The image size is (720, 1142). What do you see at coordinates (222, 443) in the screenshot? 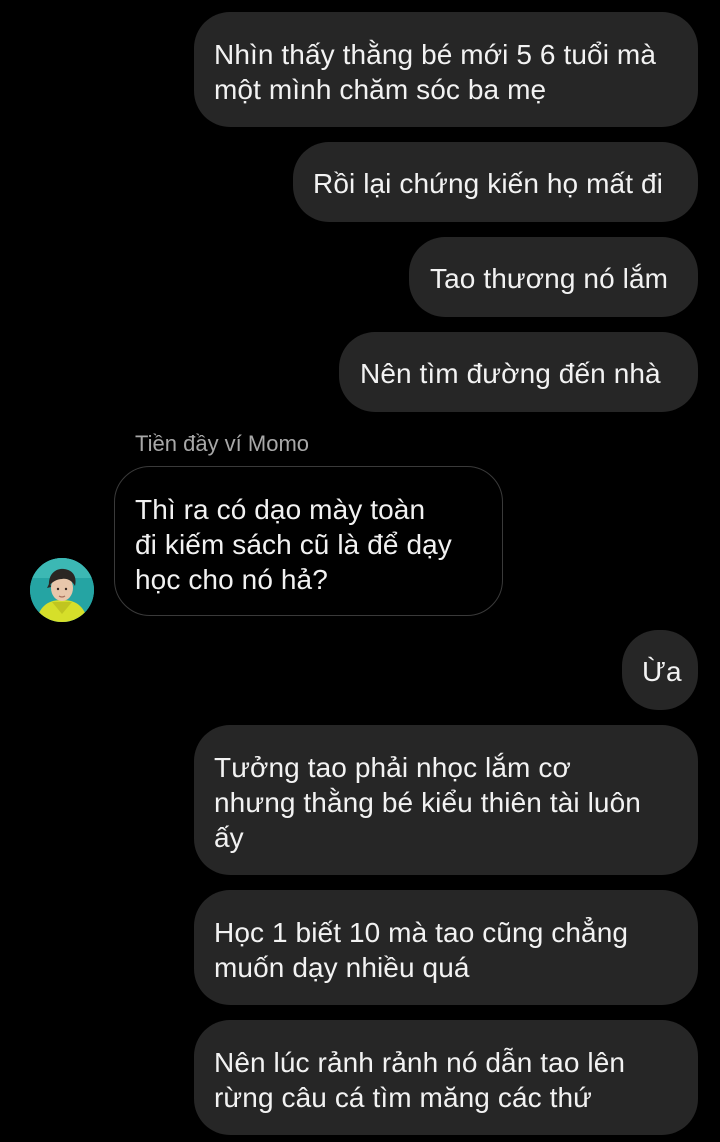
I see `sender-name: Tiền đầy ví Momo` at bounding box center [222, 443].